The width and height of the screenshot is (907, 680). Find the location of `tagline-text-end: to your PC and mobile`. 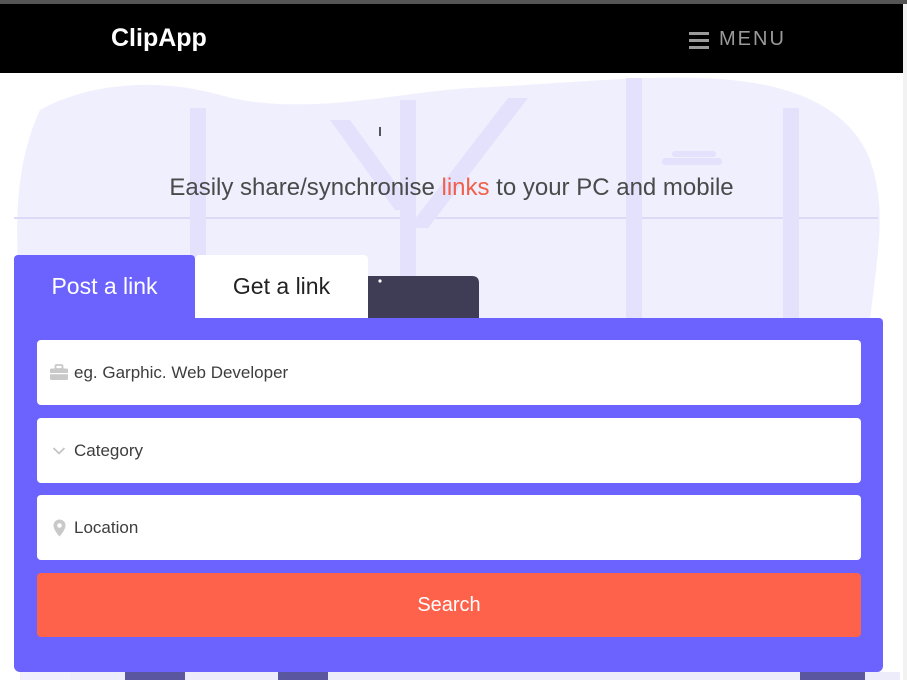

tagline-text-end: to your PC and mobile is located at coordinates (611, 187).